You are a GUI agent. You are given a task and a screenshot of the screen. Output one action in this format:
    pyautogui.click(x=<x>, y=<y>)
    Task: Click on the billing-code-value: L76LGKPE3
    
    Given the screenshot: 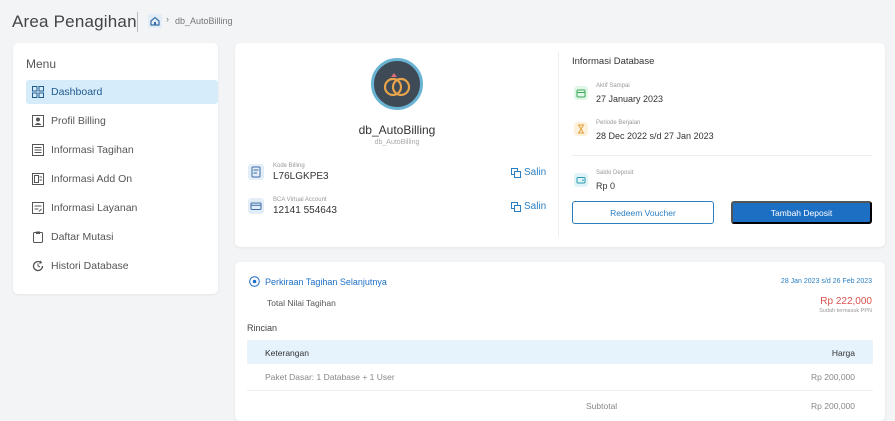 What is the action you would take?
    pyautogui.click(x=301, y=176)
    